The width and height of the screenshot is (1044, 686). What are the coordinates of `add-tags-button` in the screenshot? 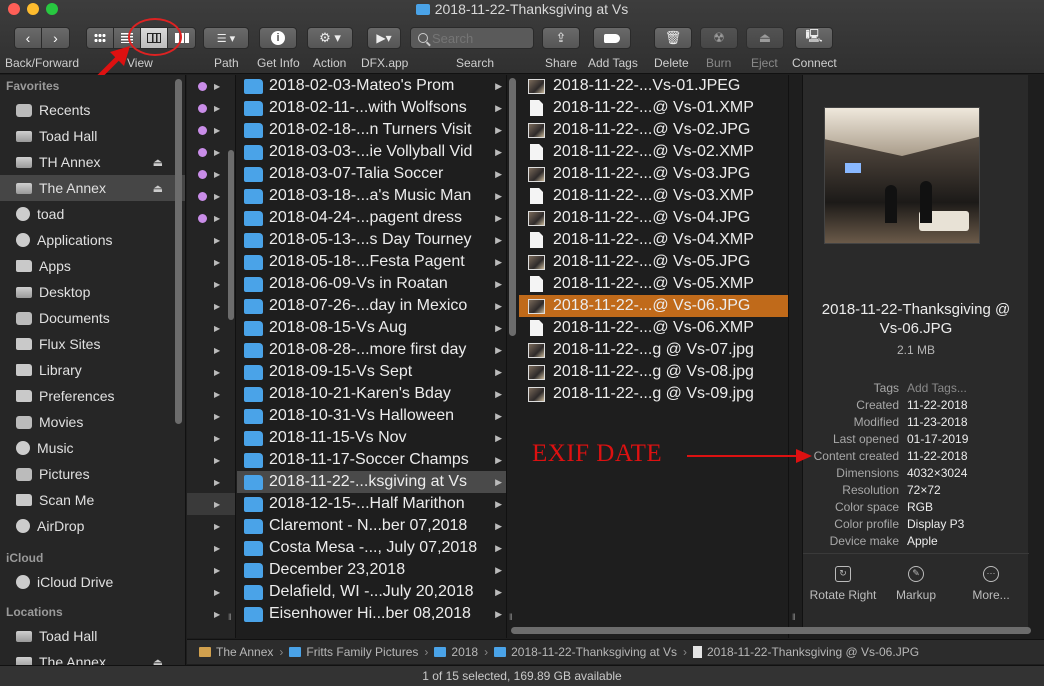 It's located at (612, 38).